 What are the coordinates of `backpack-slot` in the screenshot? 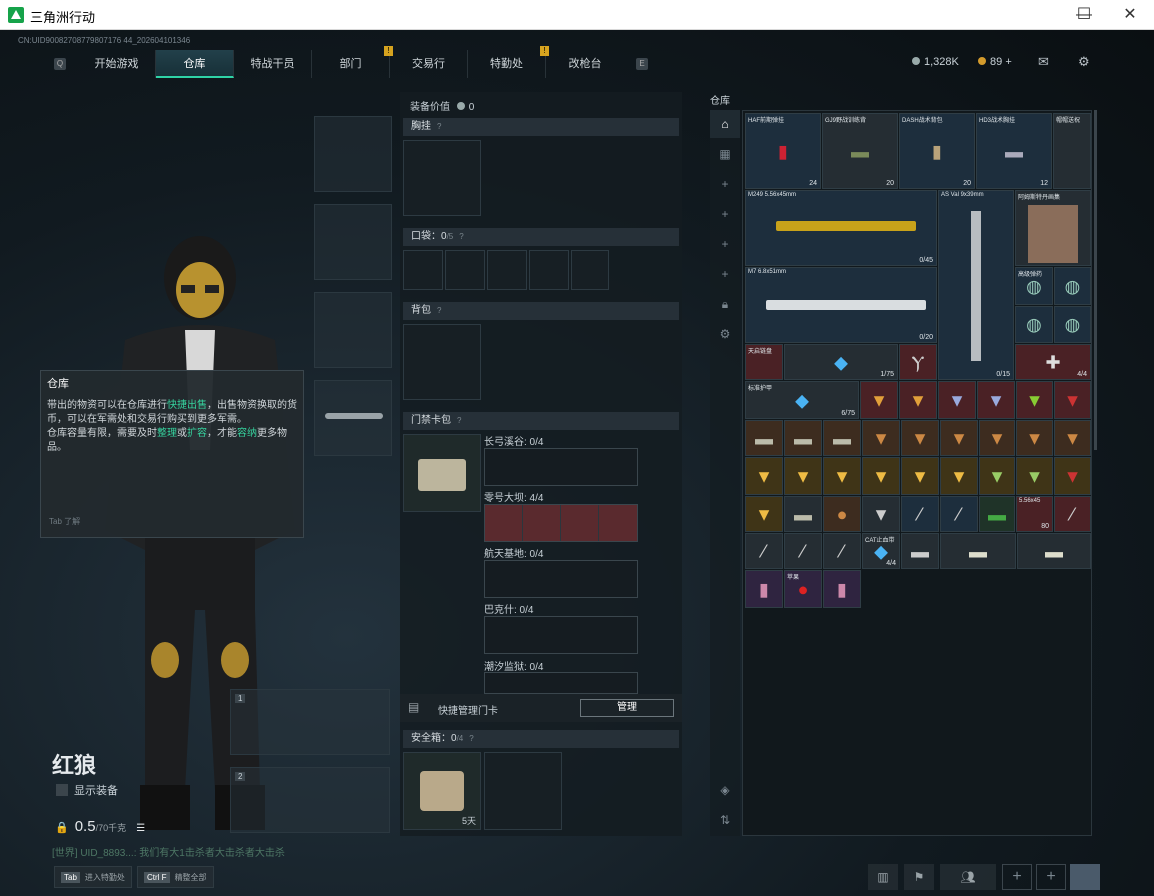 It's located at (442, 362).